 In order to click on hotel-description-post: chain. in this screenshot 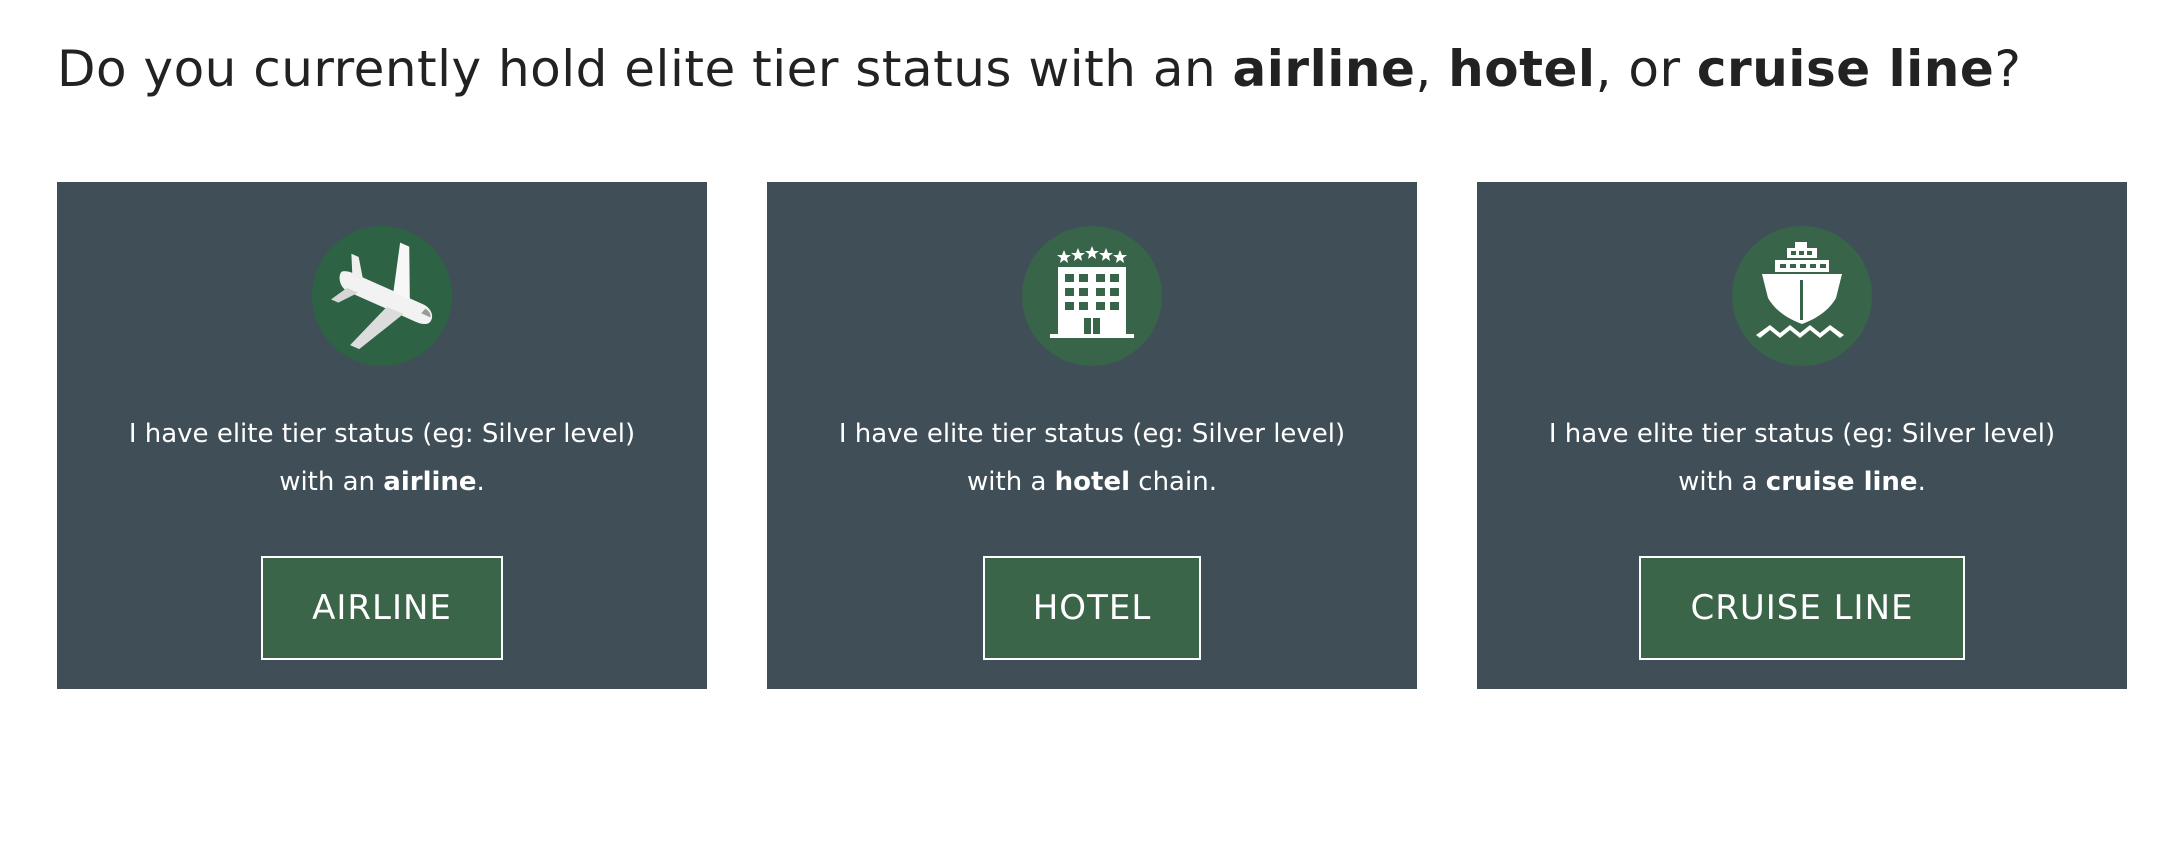, I will do `click(1173, 482)`.